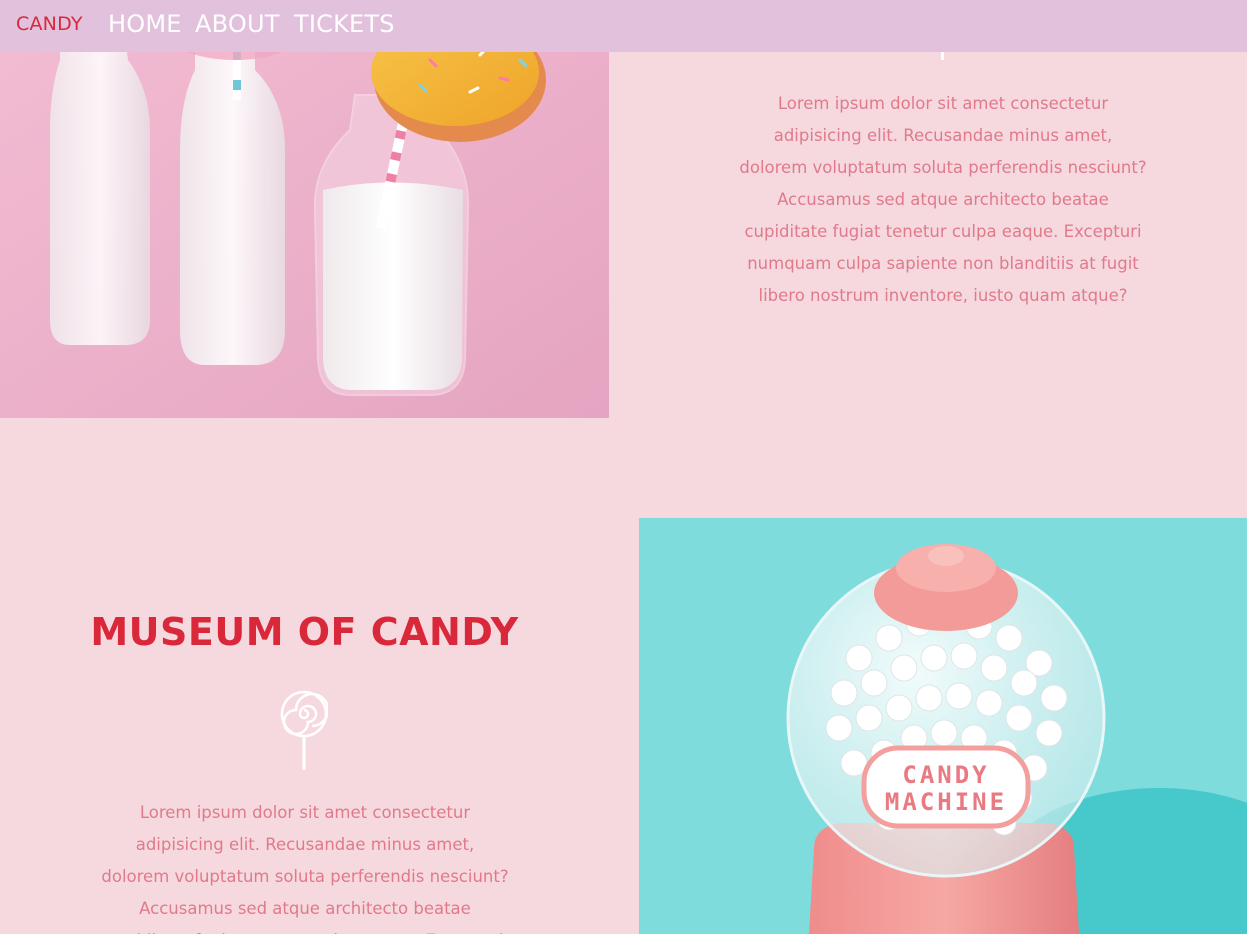  What do you see at coordinates (237, 24) in the screenshot?
I see `nav-about-link: ABOUT` at bounding box center [237, 24].